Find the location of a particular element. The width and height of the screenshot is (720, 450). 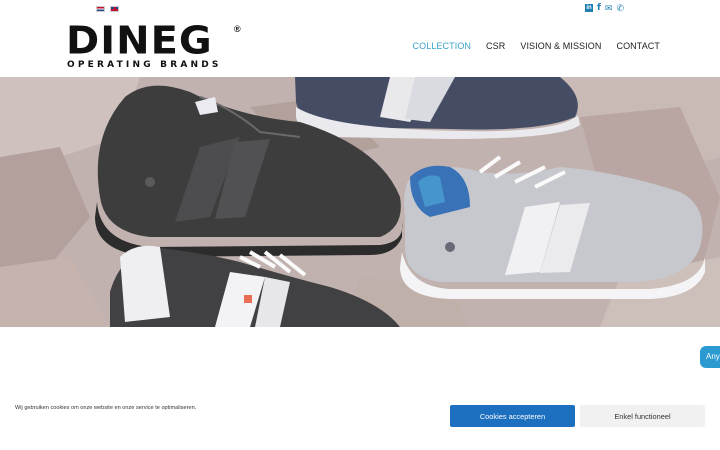

side-help-button: Any is located at coordinates (710, 357).